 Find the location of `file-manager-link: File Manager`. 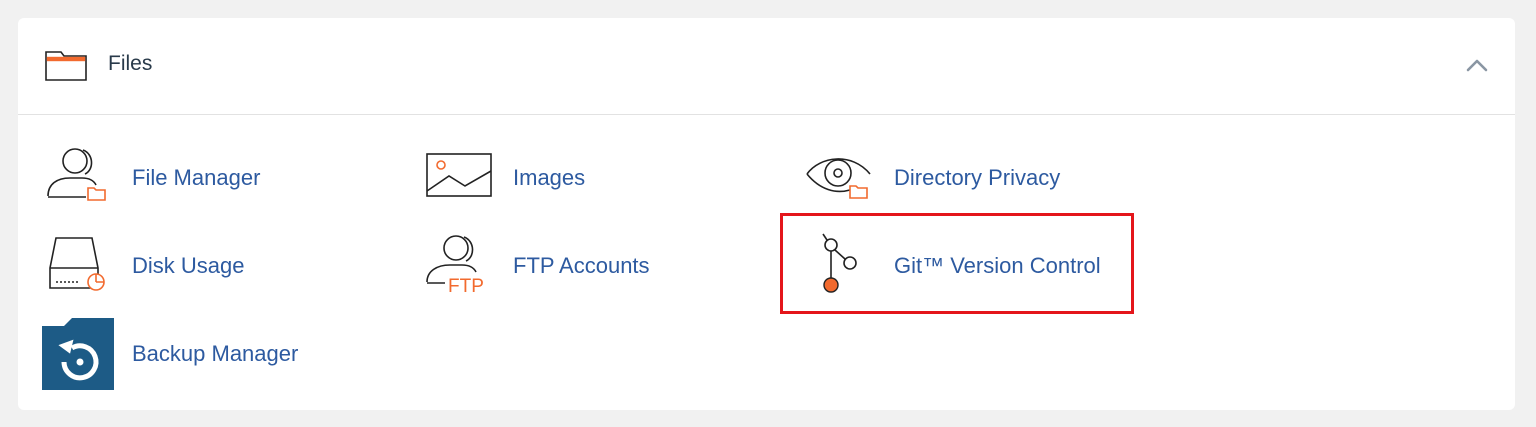

file-manager-link: File Manager is located at coordinates (192, 178).